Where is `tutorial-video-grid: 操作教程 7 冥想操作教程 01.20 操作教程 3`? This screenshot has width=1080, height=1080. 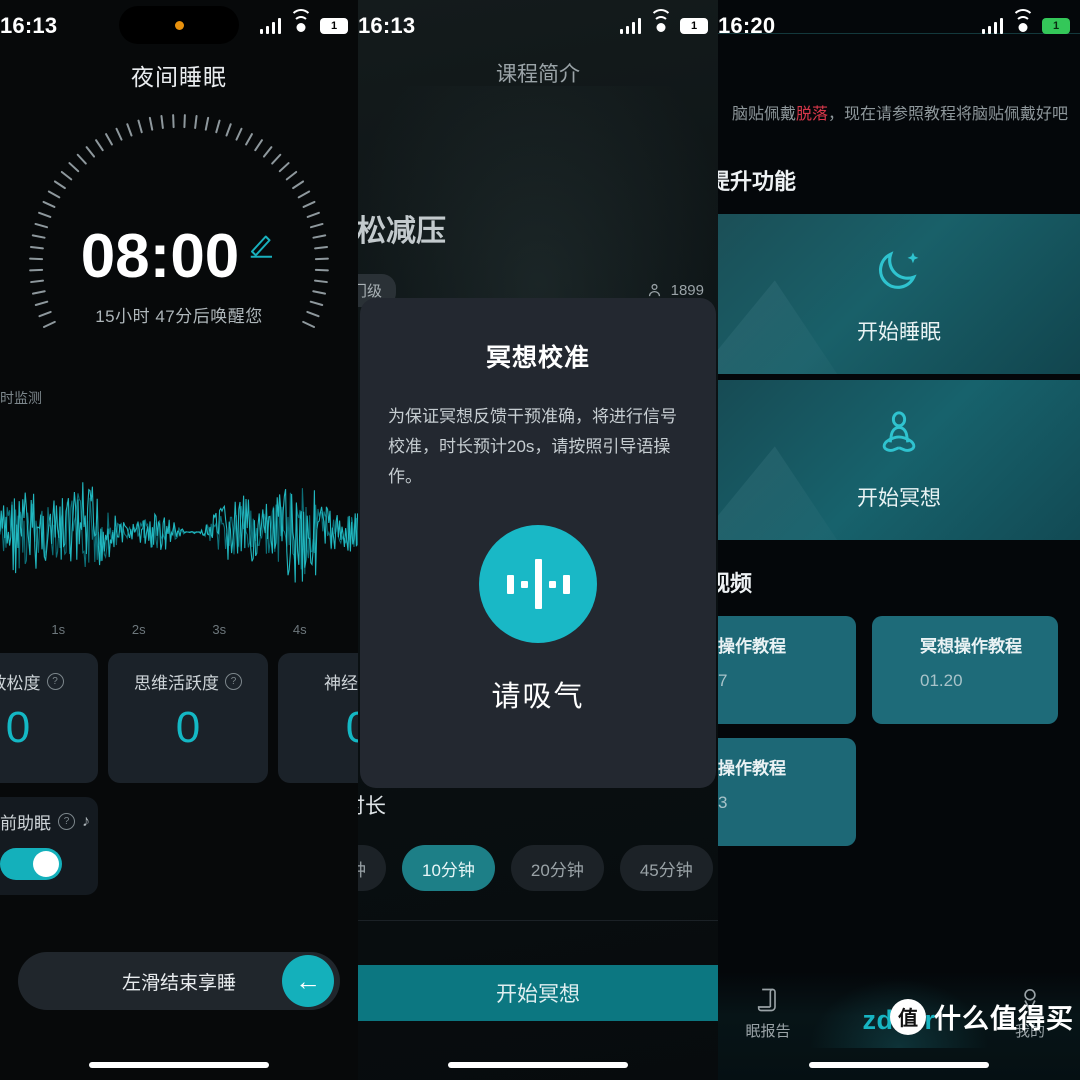 tutorial-video-grid: 操作教程 7 冥想操作教程 01.20 操作教程 3 is located at coordinates (899, 731).